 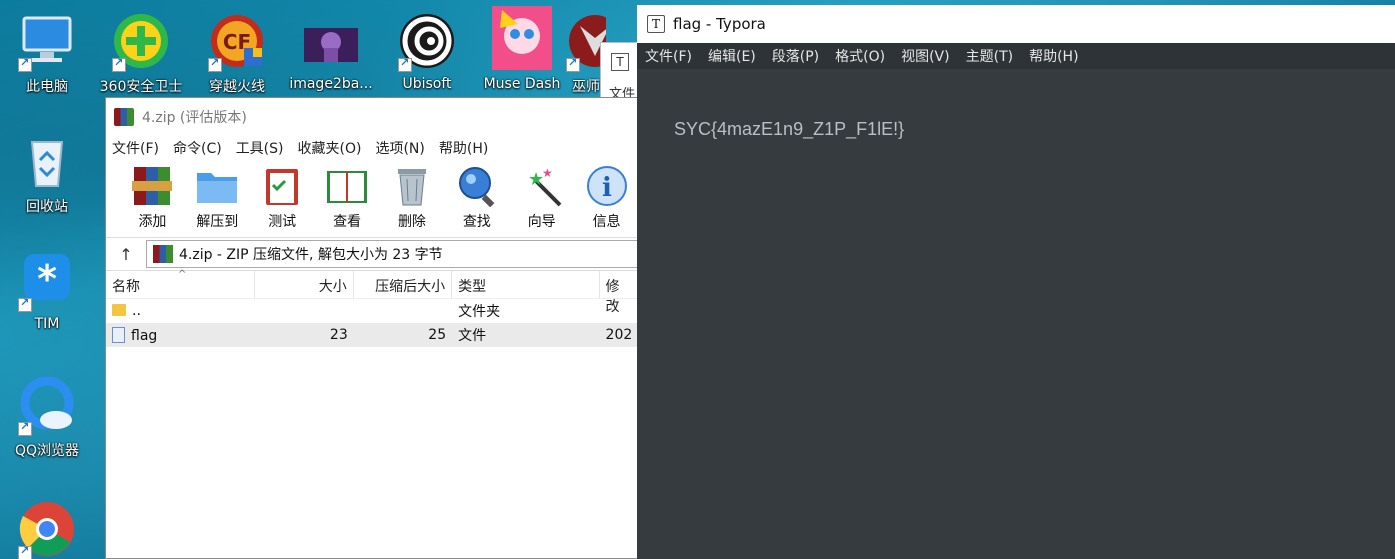 I want to click on extract-folder-icon, so click(x=217, y=186).